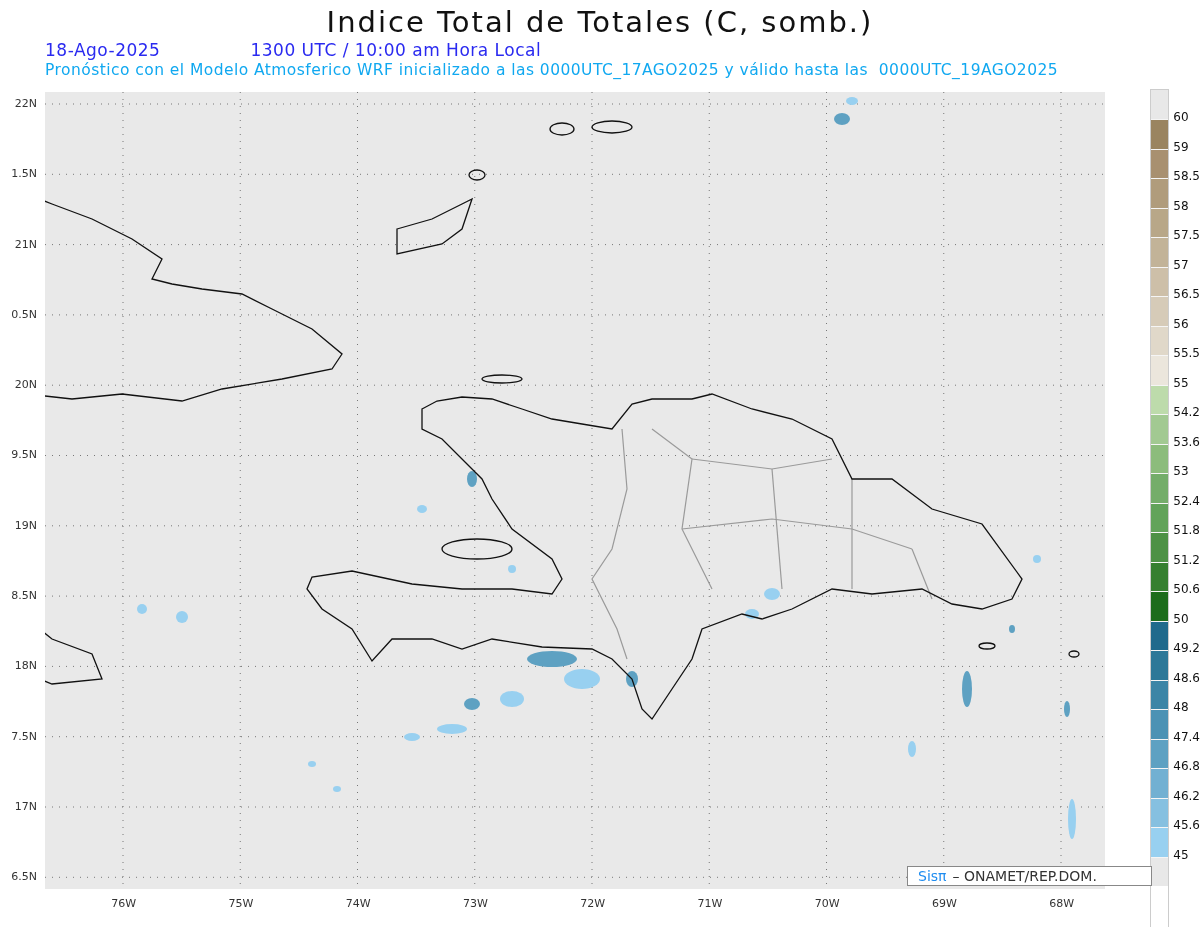 The width and height of the screenshot is (1200, 927). I want to click on scale-label: 51.2, so click(1186, 560).